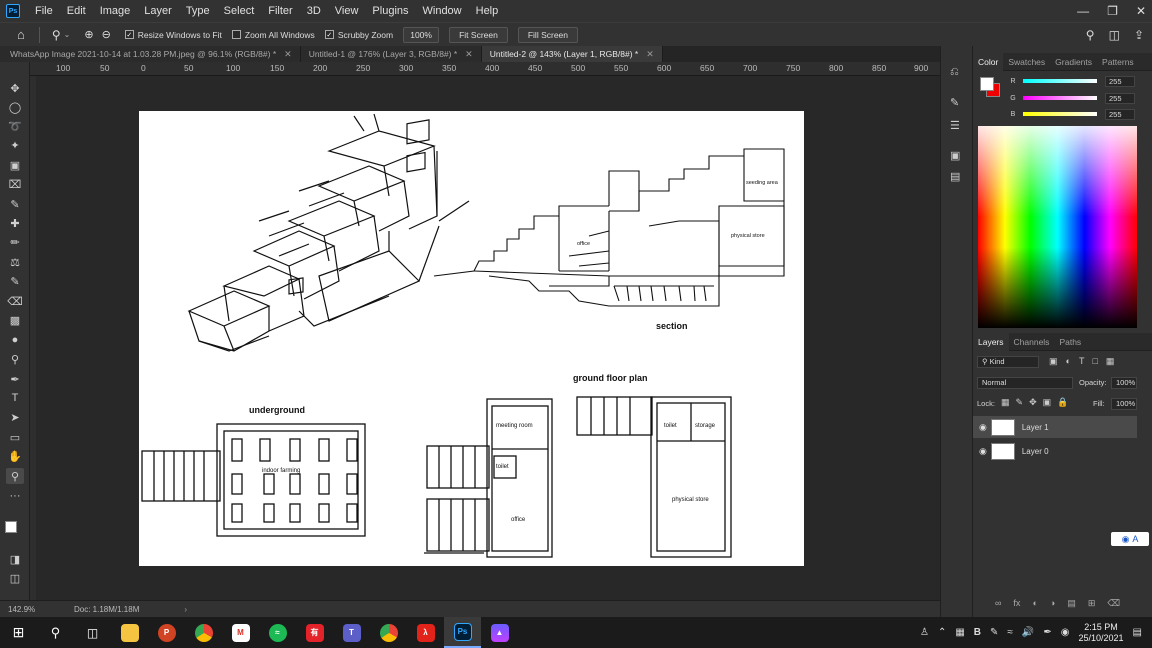 The height and width of the screenshot is (648, 1152). I want to click on wifi-icon: ≈, so click(1010, 632).